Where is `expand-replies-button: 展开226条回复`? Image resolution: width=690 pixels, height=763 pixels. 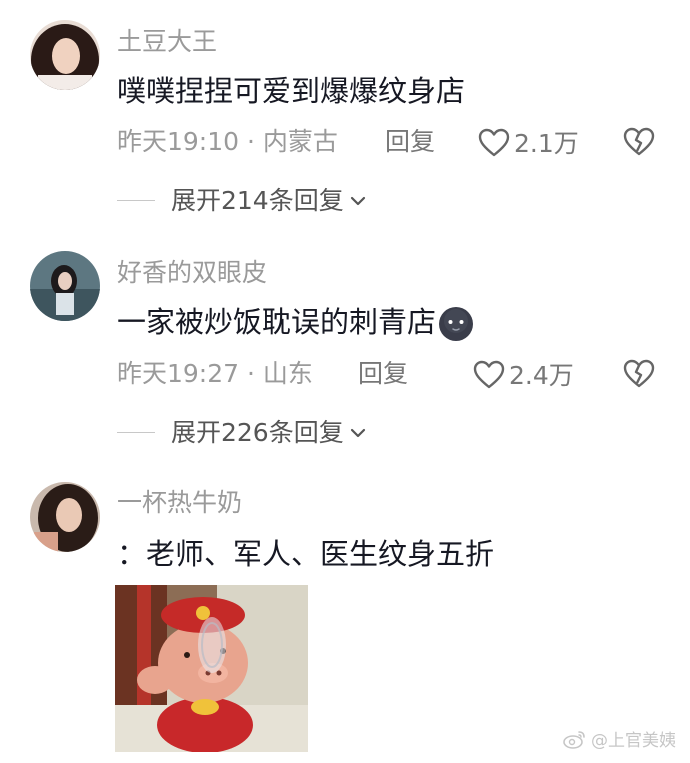
expand-replies-button: 展开226条回复 is located at coordinates (242, 432).